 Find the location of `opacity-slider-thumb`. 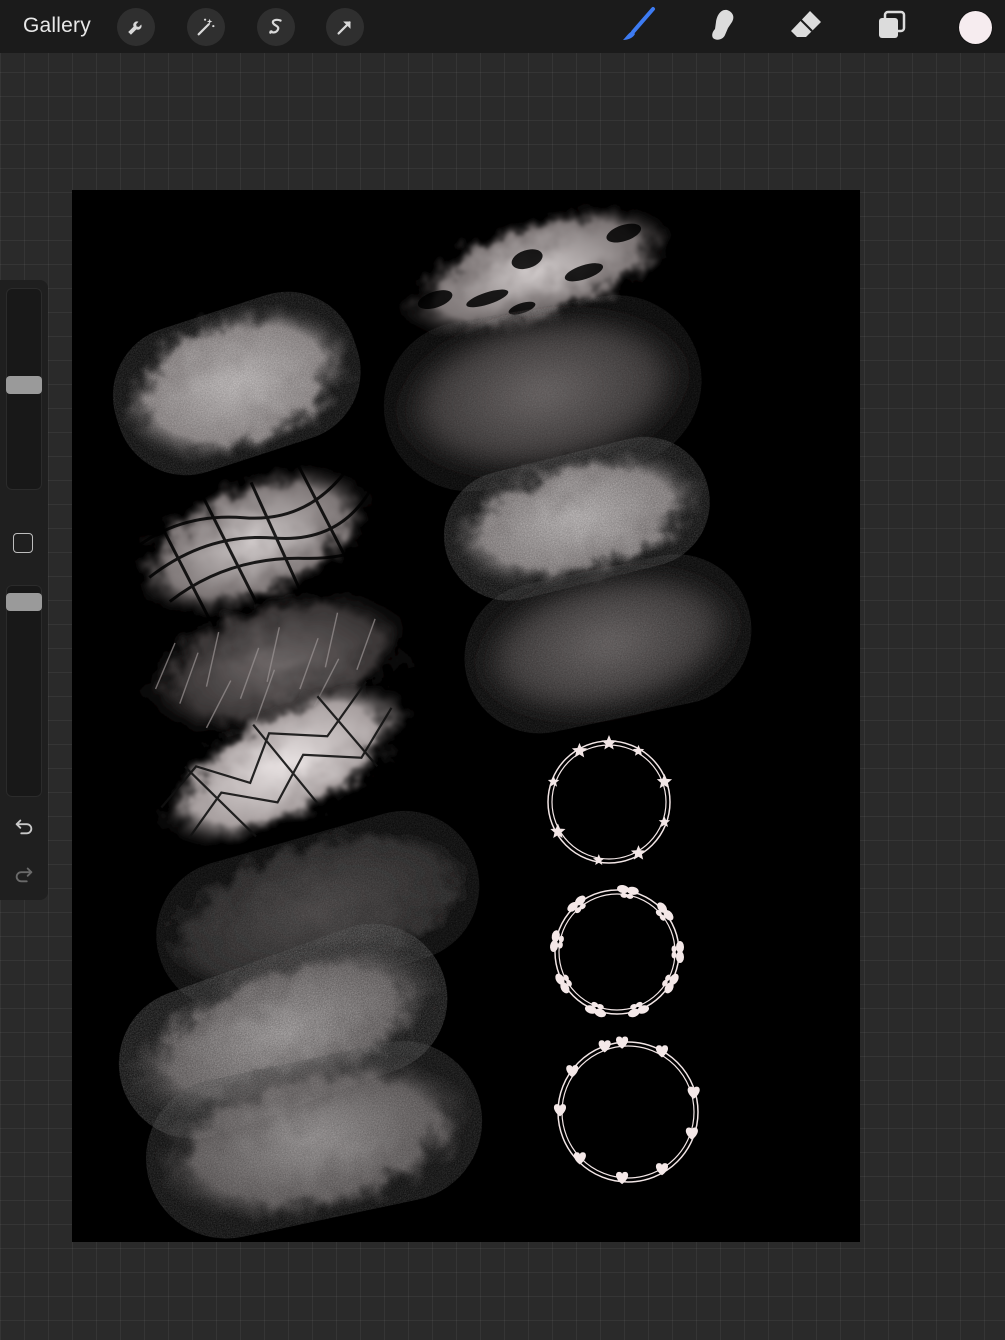

opacity-slider-thumb is located at coordinates (24, 601).